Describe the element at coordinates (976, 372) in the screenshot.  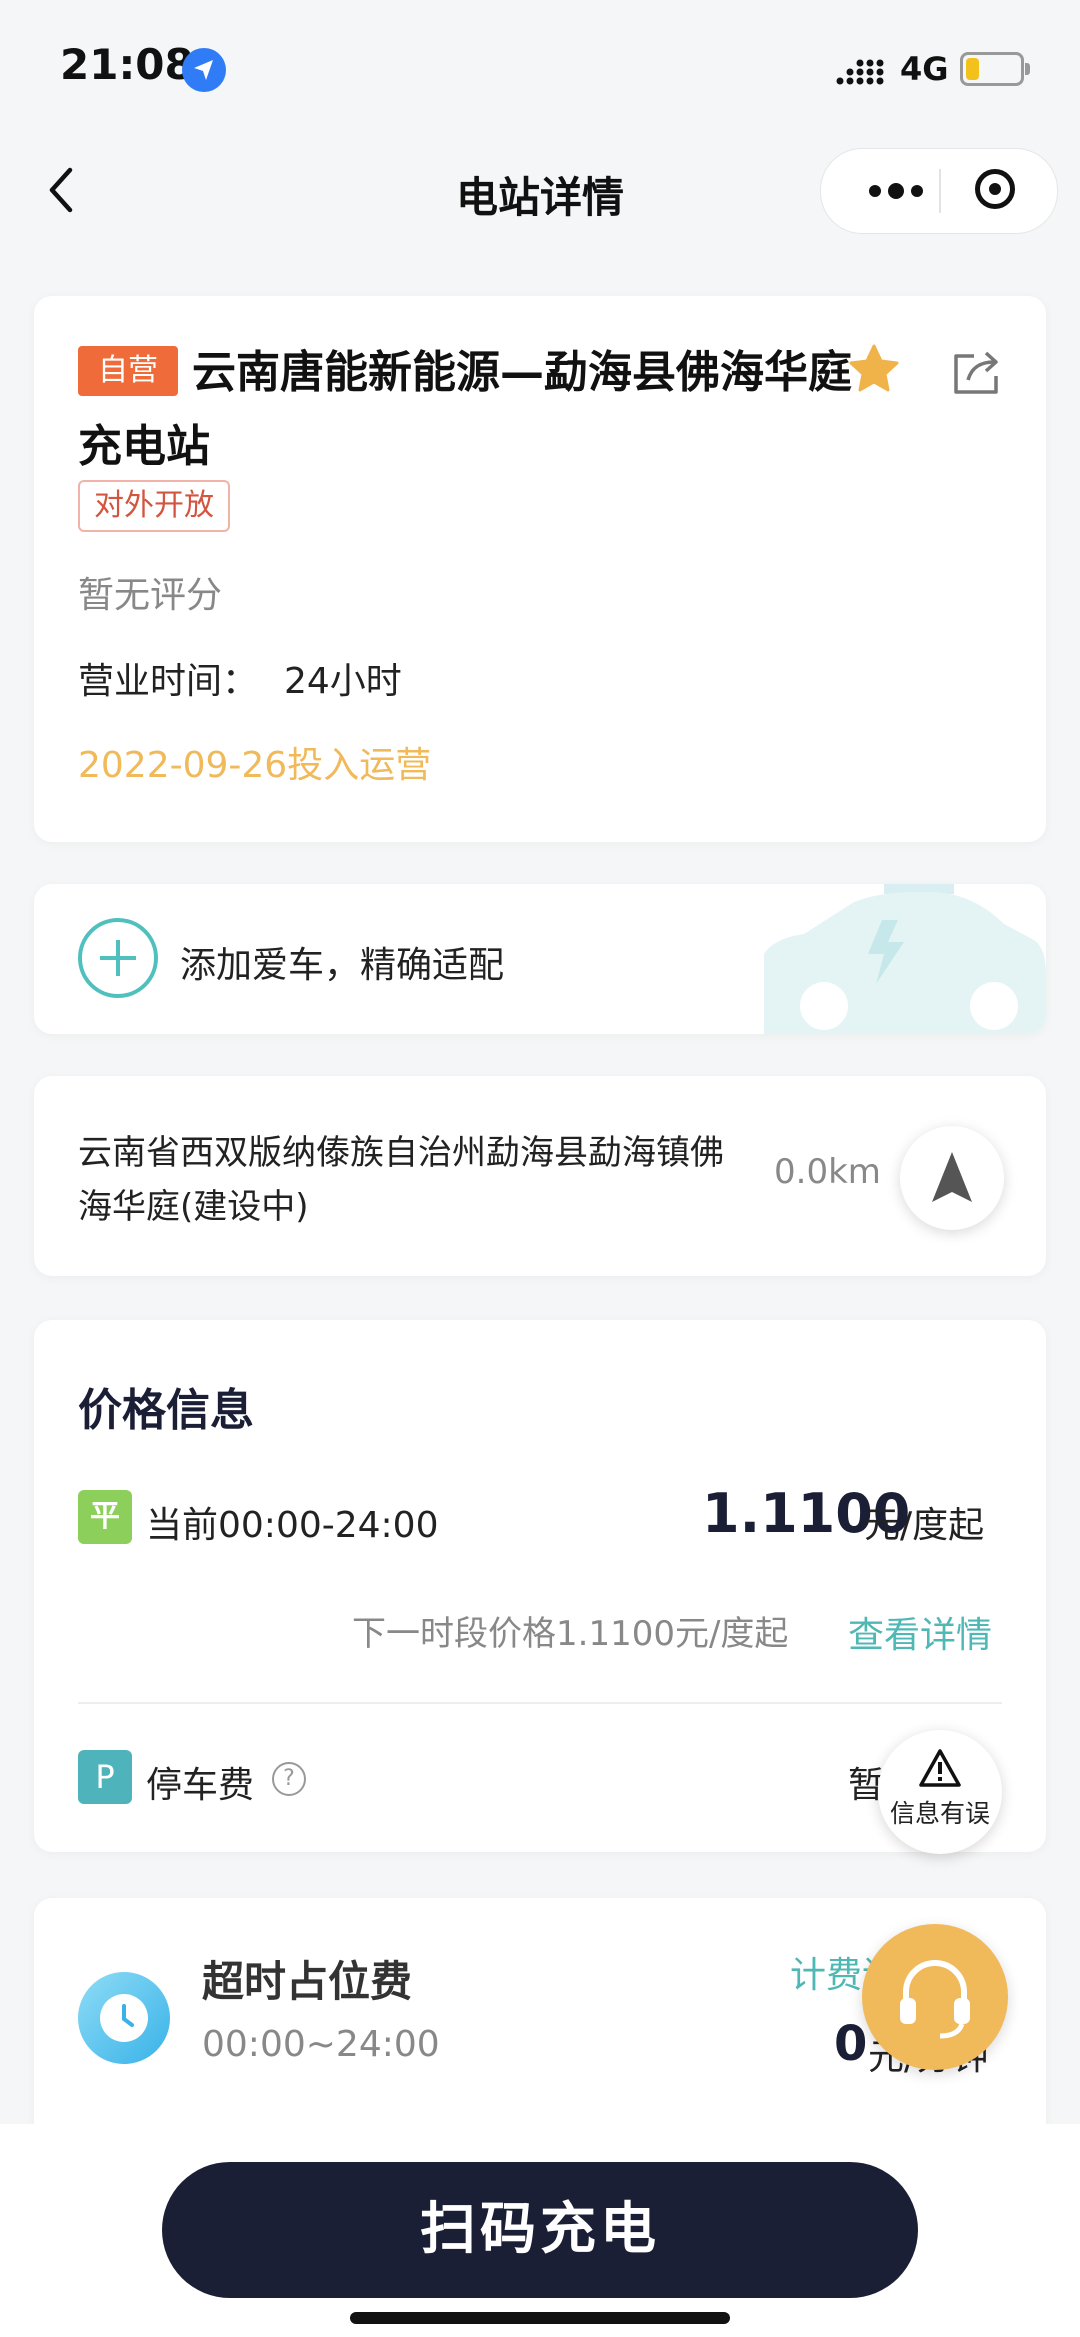
I see `share-icon` at that location.